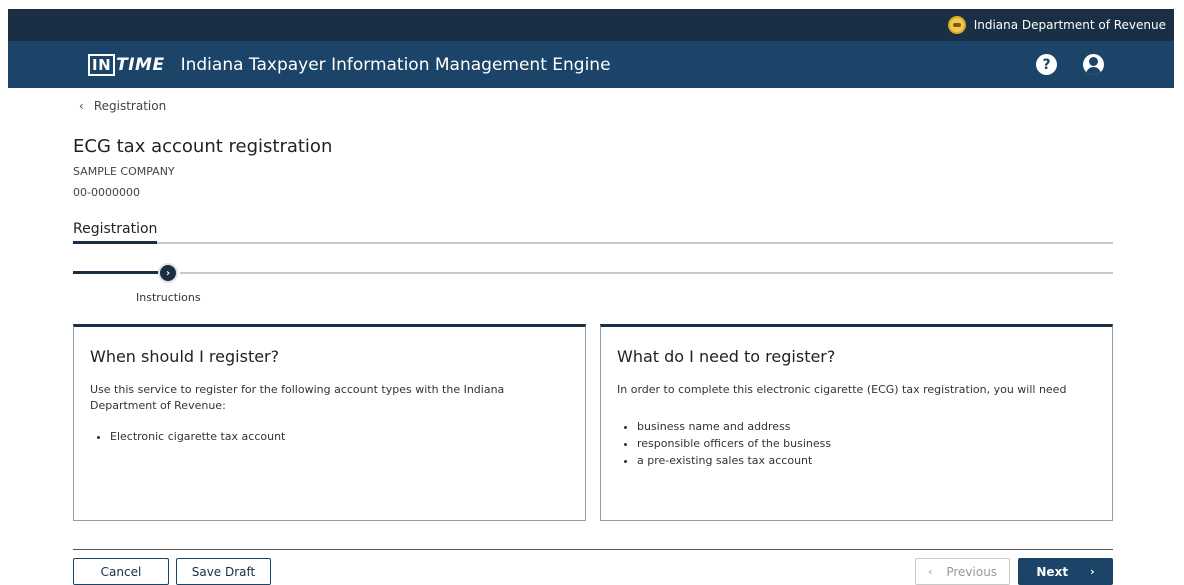 Image resolution: width=1184 pixels, height=585 pixels. I want to click on help-icon: ?, so click(1046, 64).